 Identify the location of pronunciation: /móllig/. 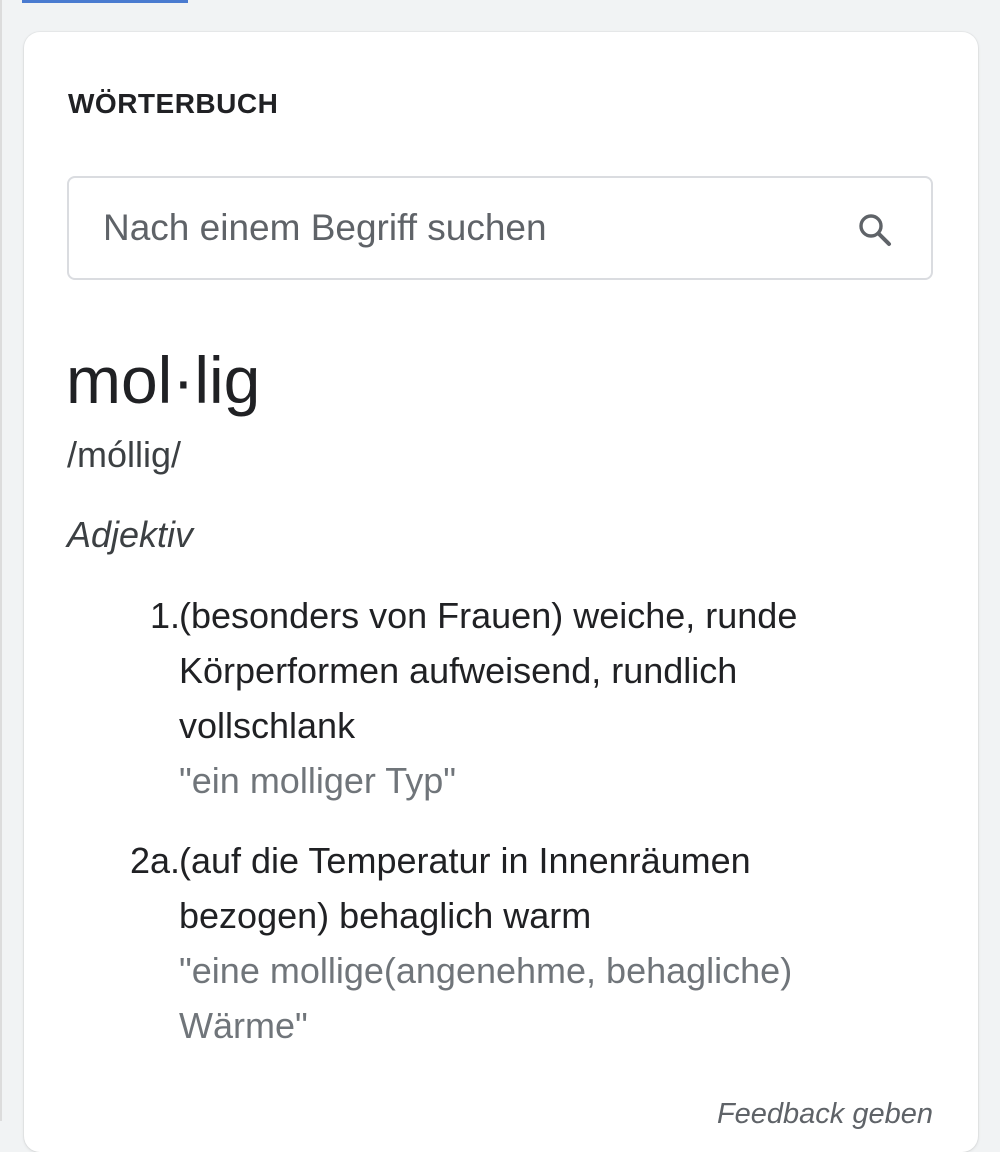
(124, 454).